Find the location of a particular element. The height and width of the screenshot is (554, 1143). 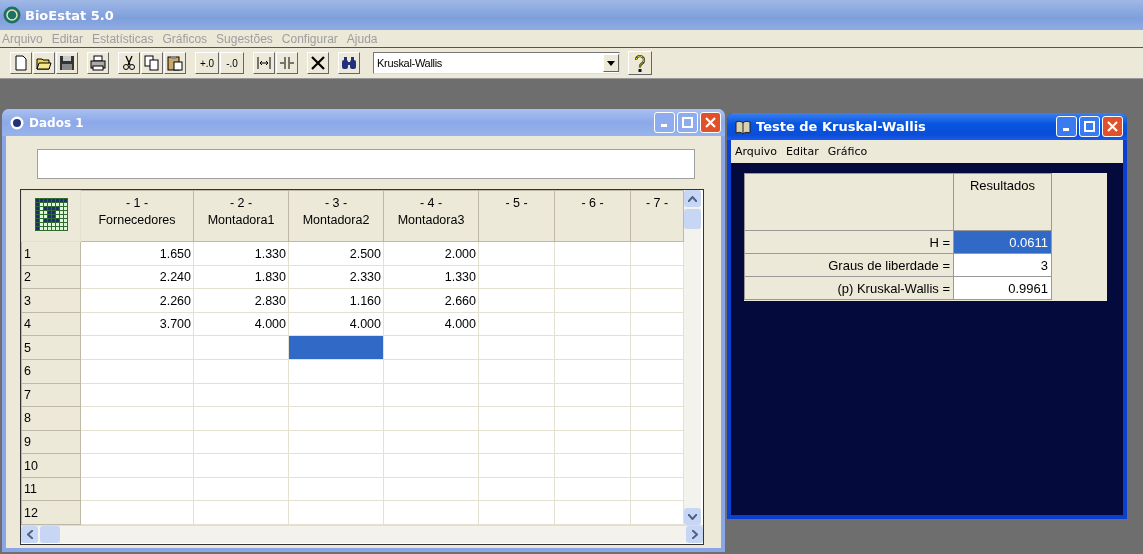

table-cell: 1.650 is located at coordinates (137, 253).